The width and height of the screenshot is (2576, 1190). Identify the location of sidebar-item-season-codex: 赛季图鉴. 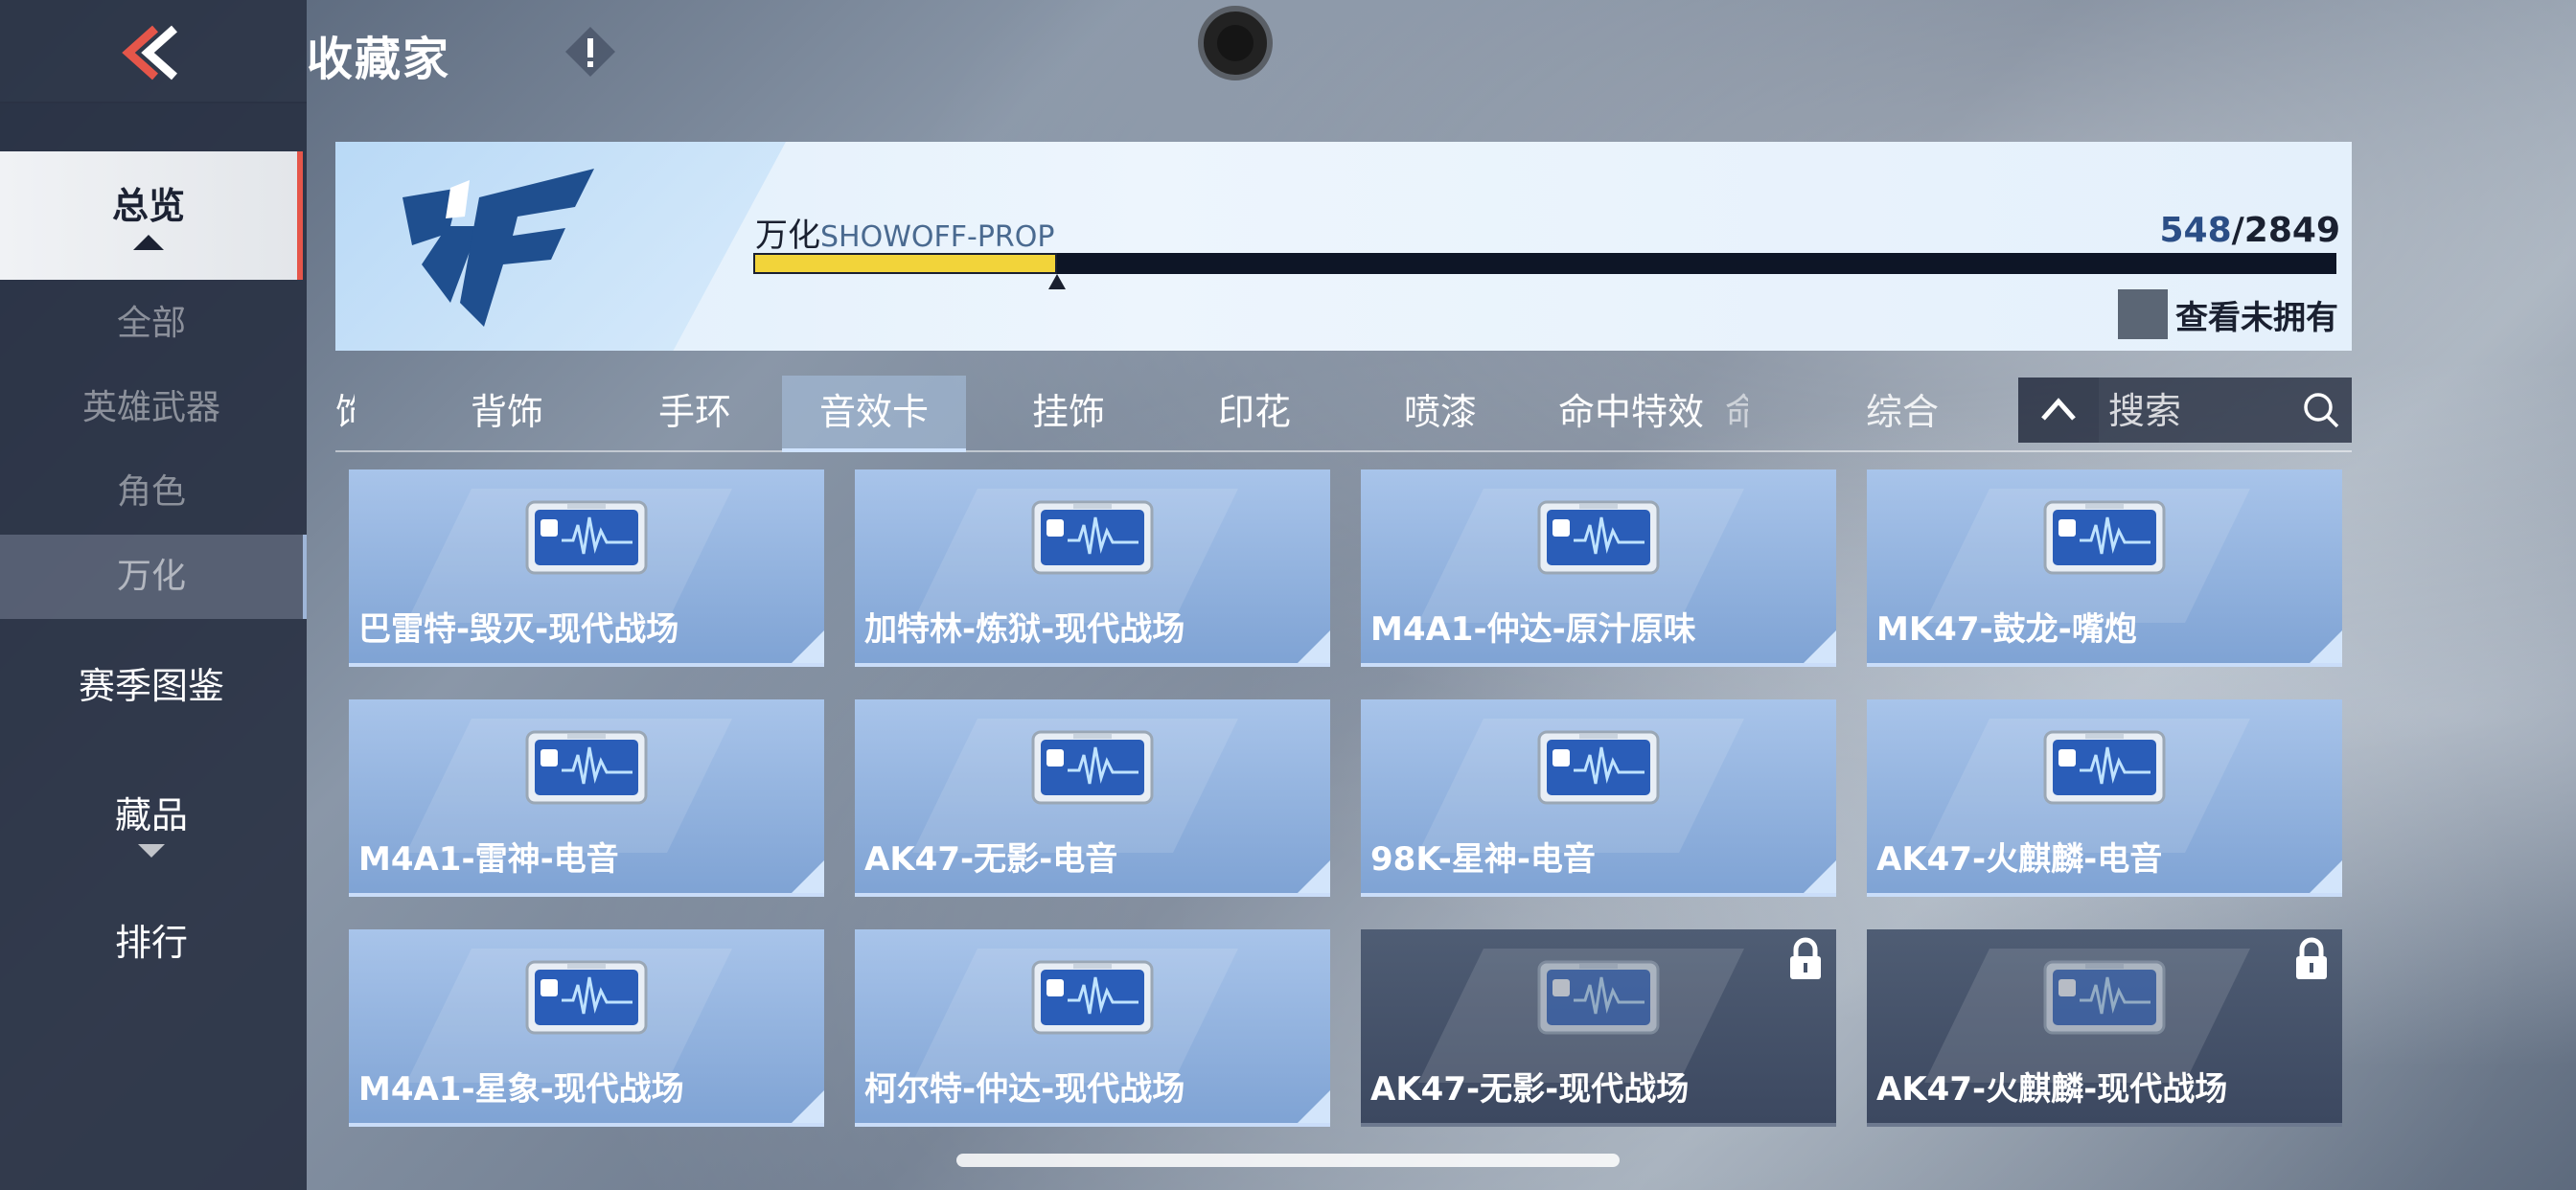
(151, 686).